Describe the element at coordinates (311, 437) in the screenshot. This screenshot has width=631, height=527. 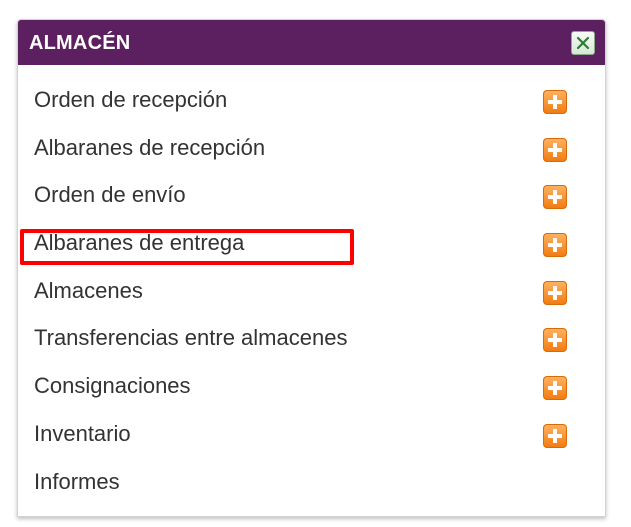
I see `menu-item-inventario: Inventario` at that location.